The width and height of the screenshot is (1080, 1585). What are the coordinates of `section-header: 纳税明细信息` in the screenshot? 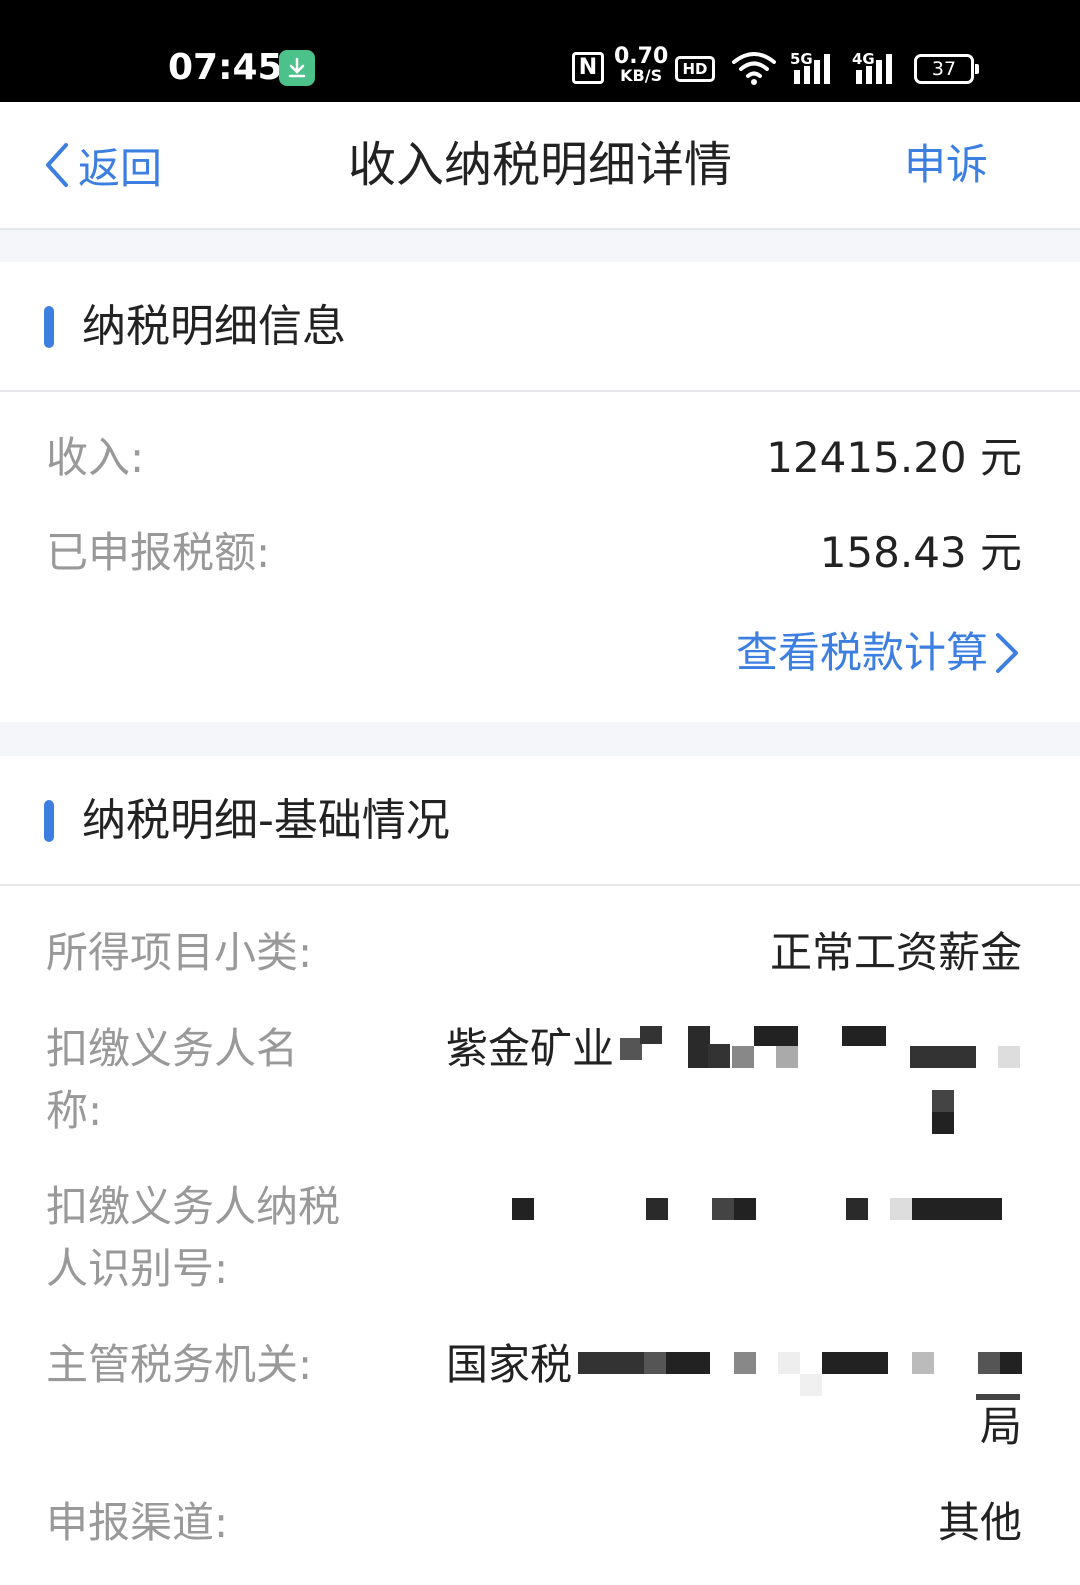 It's located at (540, 327).